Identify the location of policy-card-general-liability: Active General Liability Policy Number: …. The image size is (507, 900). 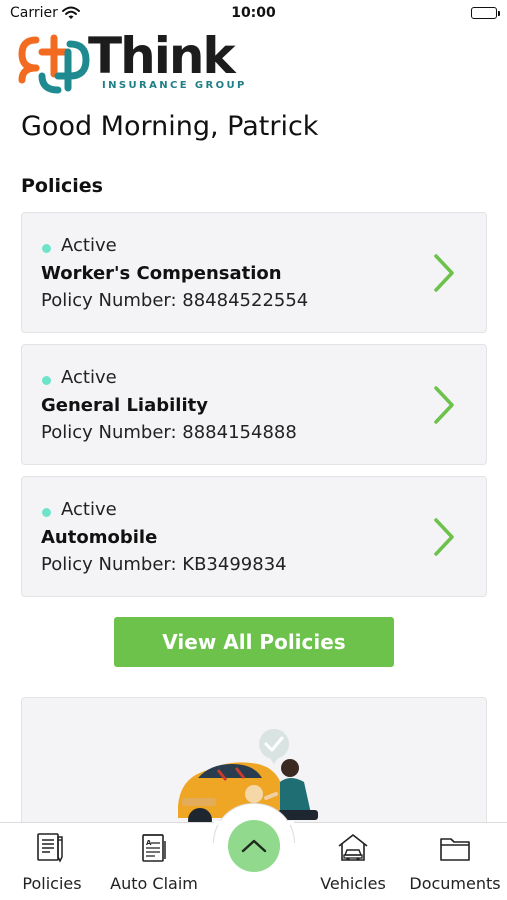
(254, 404).